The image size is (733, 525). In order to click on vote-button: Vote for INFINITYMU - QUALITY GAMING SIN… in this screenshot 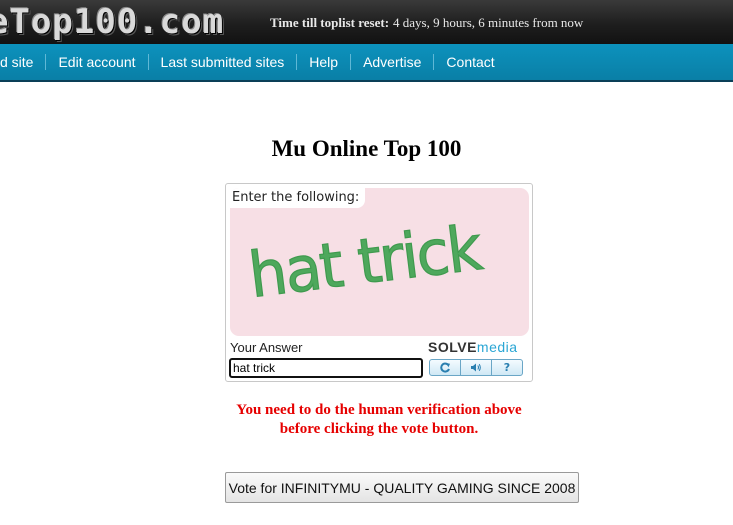, I will do `click(402, 487)`.